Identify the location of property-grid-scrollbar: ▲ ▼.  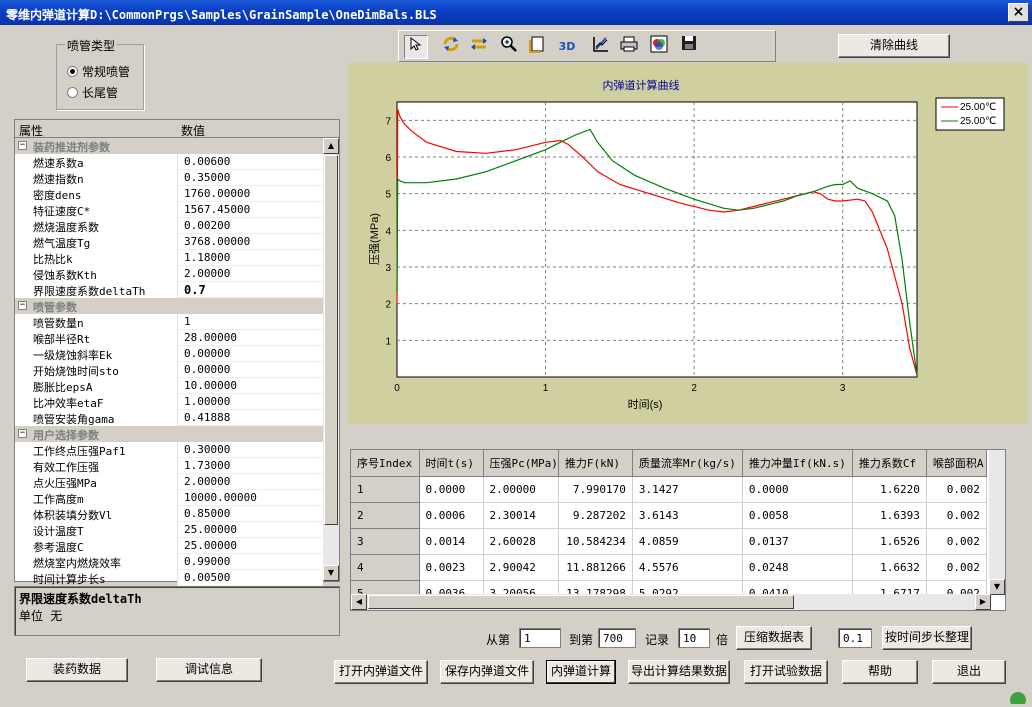
(331, 359).